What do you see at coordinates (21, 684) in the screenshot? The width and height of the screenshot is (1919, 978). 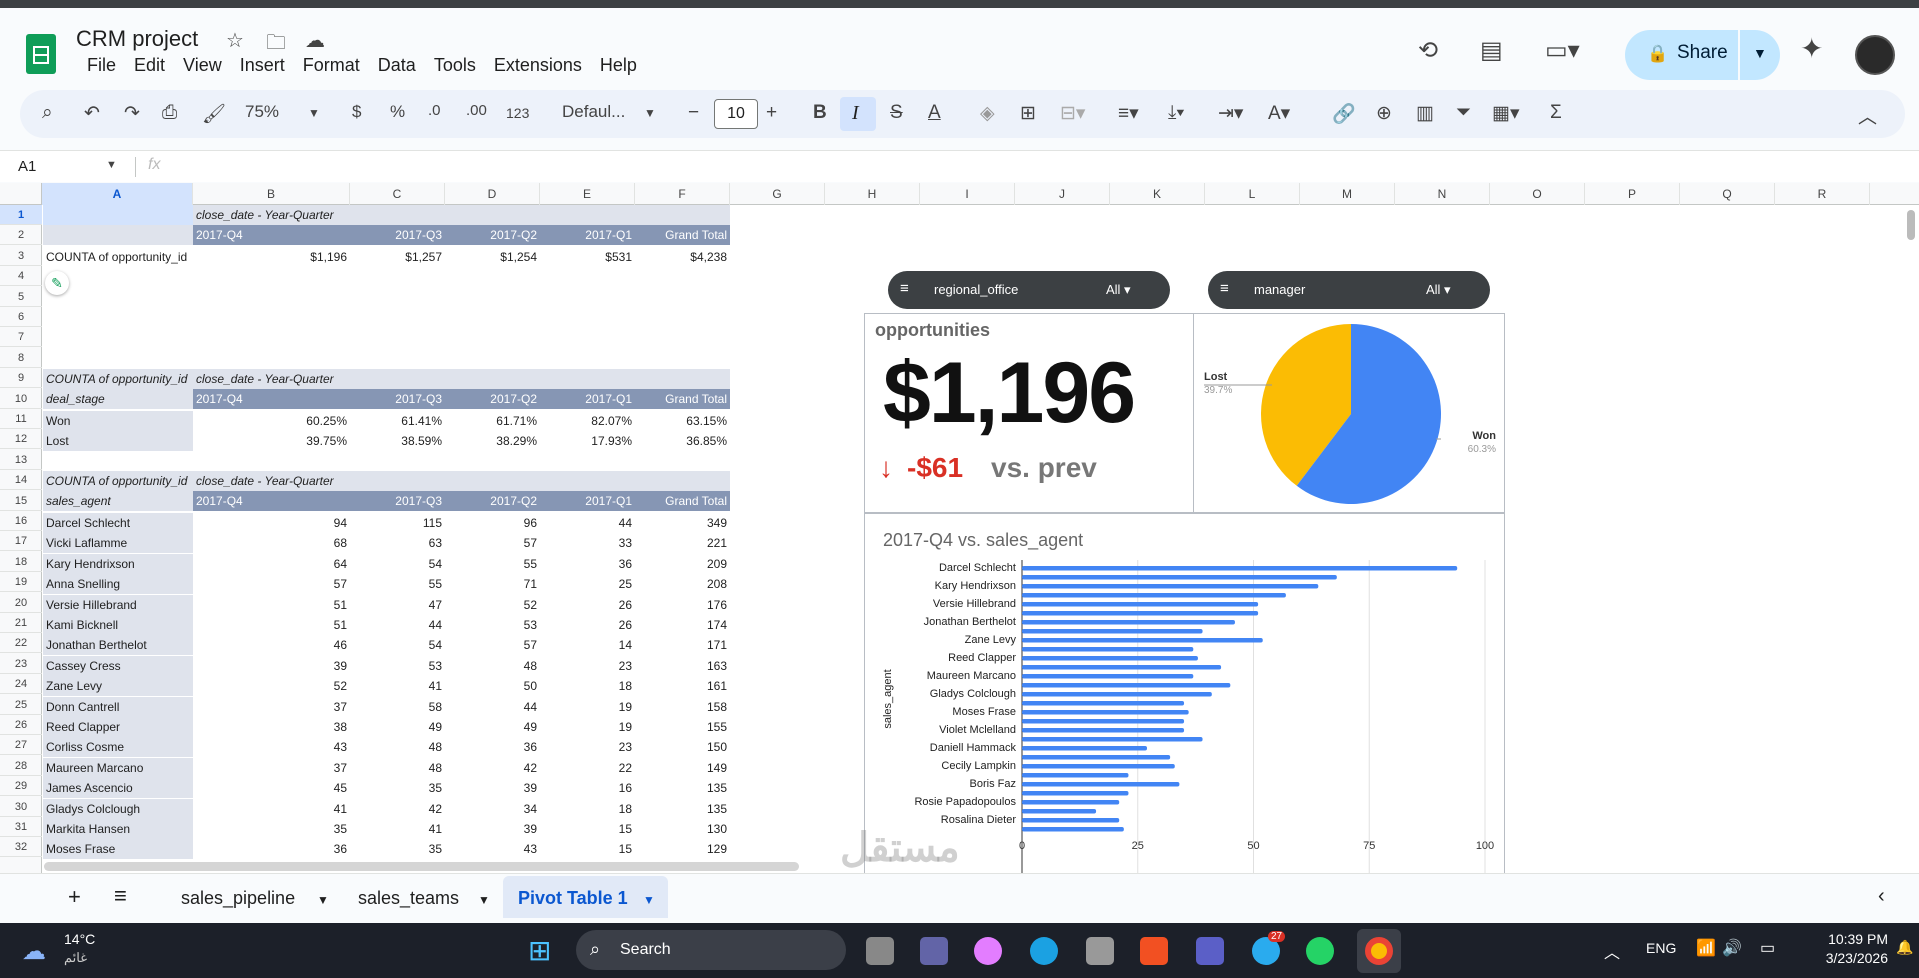 I see `row-header: 24` at bounding box center [21, 684].